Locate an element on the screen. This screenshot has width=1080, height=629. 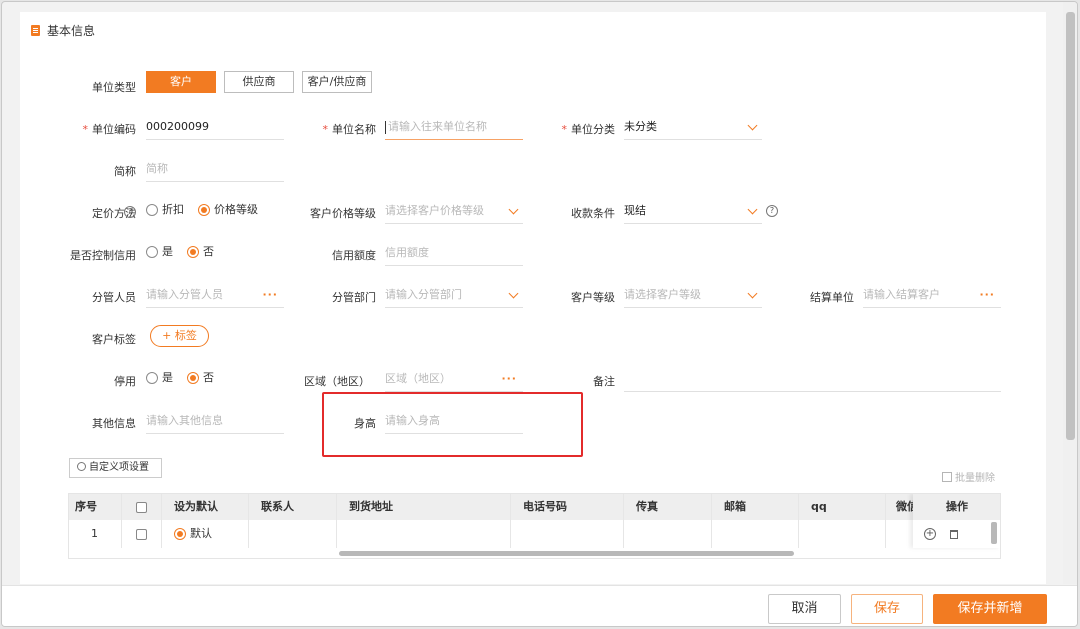
table-row-index: 1 is located at coordinates (95, 534).